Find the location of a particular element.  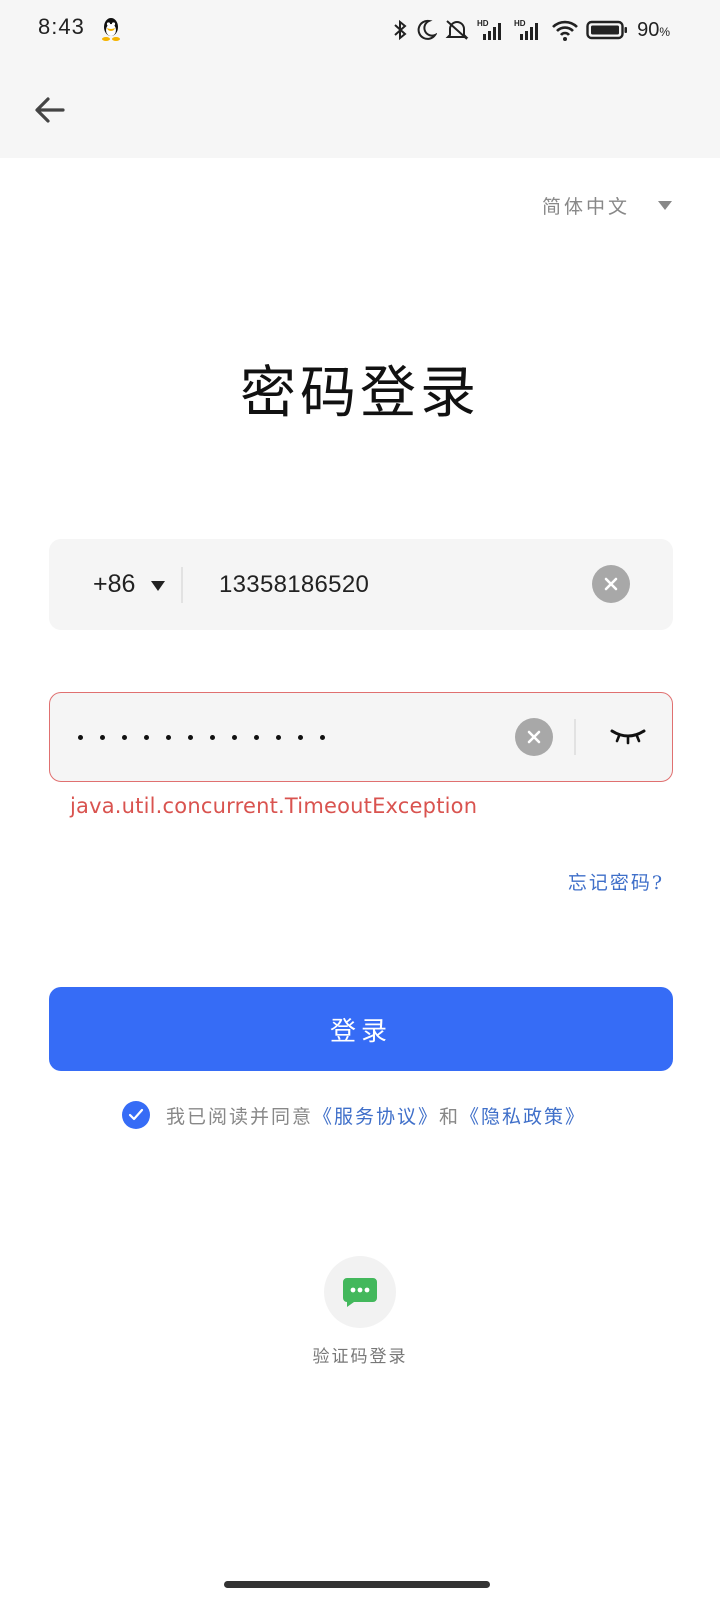

checkmark-icon is located at coordinates (136, 1114).